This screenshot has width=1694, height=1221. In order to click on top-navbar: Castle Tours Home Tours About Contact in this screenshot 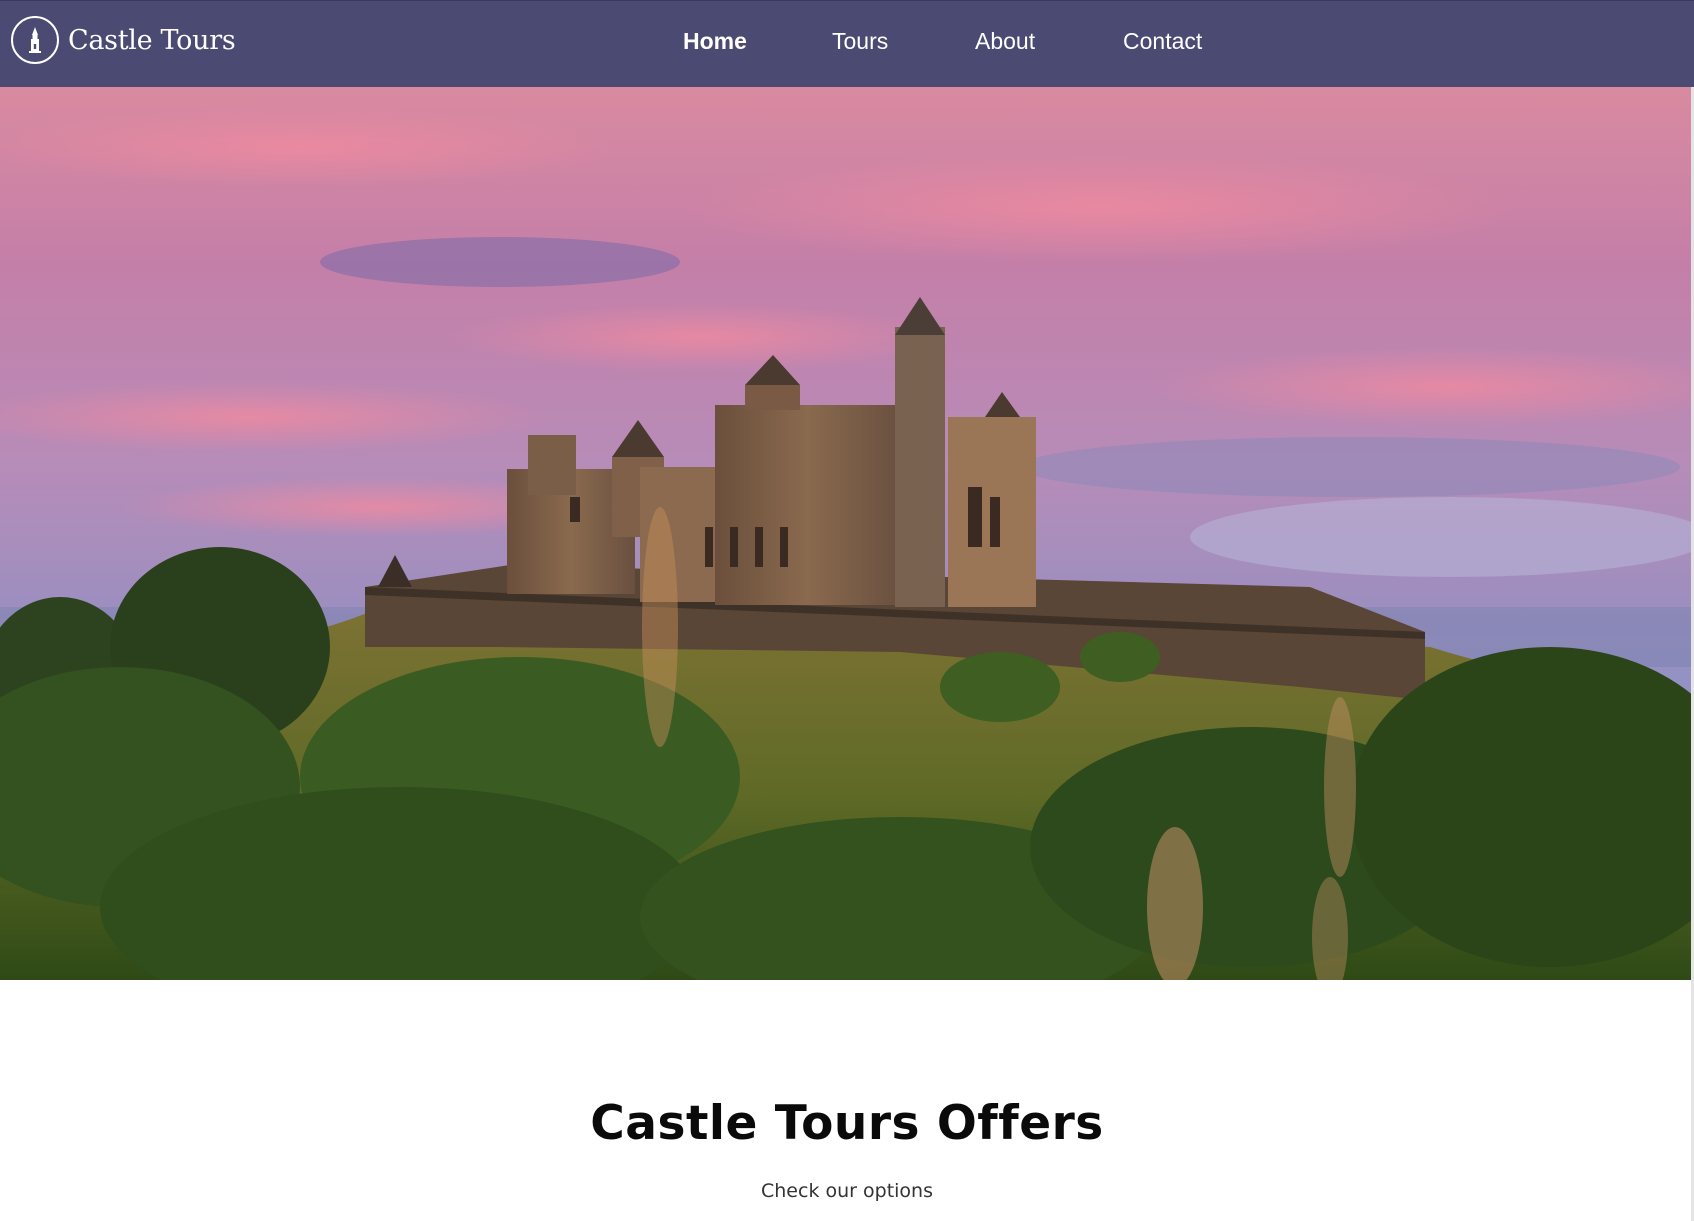, I will do `click(847, 43)`.